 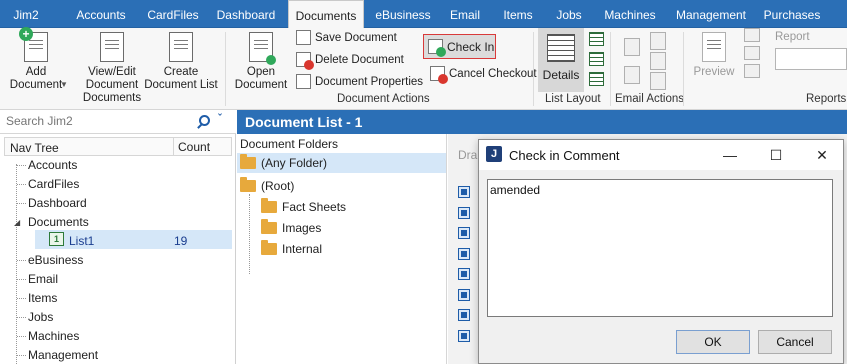 What do you see at coordinates (658, 41) in the screenshot?
I see `email-reply-icon` at bounding box center [658, 41].